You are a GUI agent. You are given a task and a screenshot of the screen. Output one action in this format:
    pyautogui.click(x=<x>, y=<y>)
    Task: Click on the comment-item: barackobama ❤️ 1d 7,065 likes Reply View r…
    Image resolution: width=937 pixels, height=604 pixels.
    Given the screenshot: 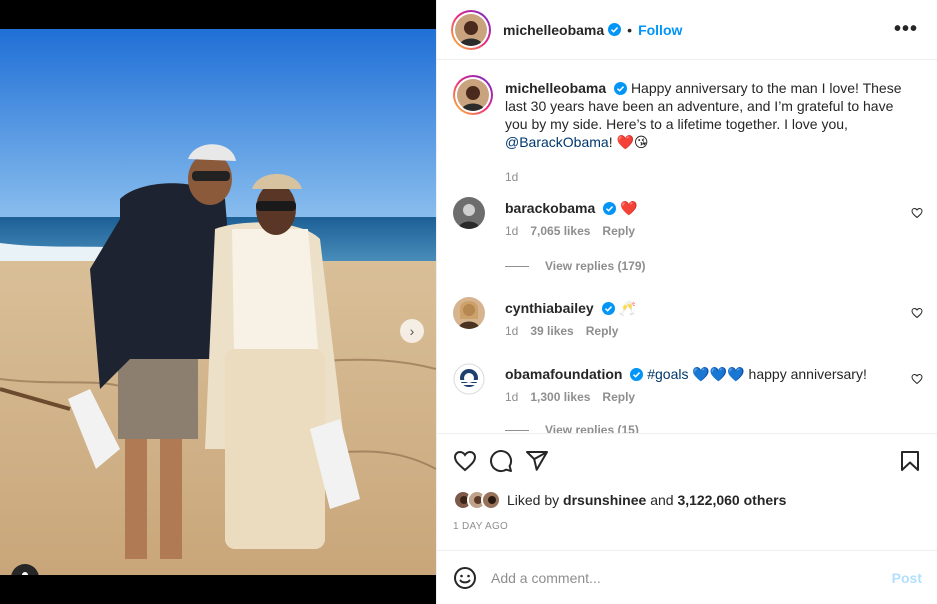 What is the action you would take?
    pyautogui.click(x=688, y=252)
    